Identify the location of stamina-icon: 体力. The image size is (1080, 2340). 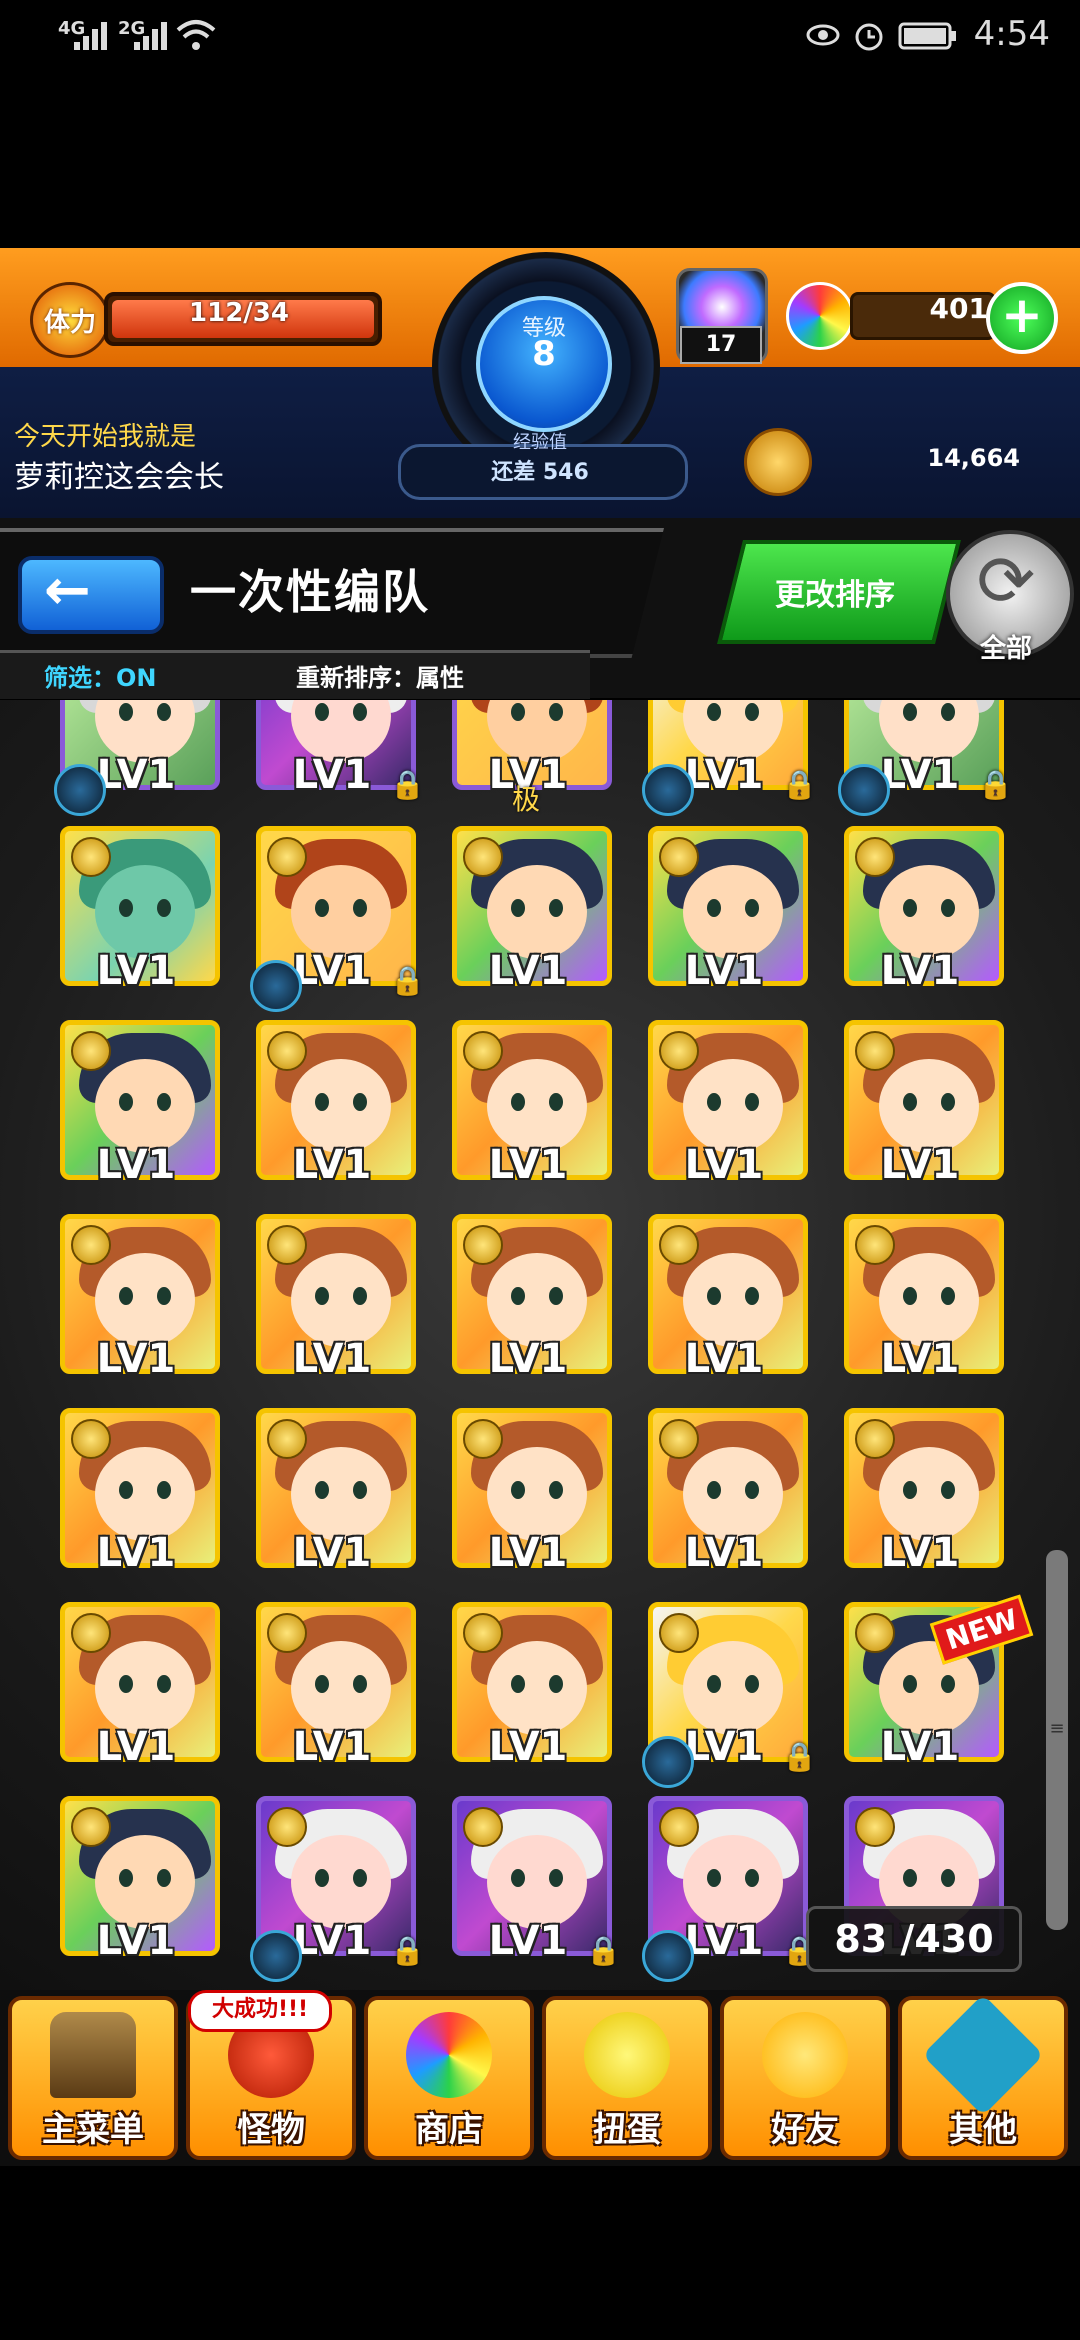
(70, 320).